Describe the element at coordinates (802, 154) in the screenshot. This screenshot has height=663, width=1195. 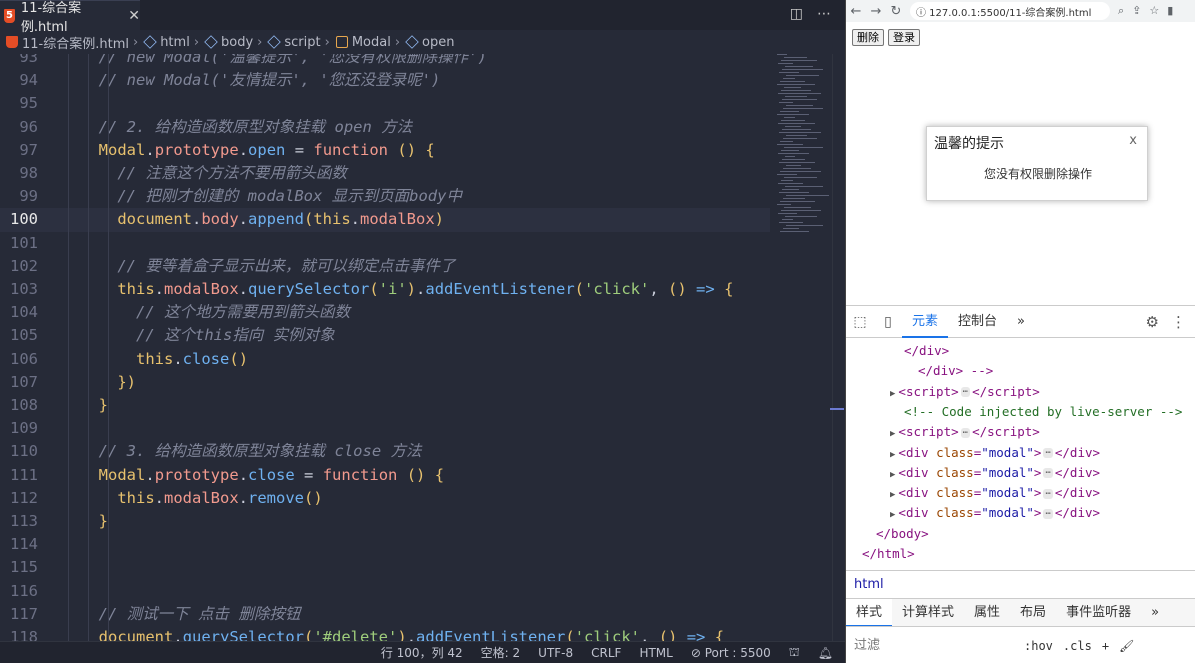
I see `minimap` at that location.